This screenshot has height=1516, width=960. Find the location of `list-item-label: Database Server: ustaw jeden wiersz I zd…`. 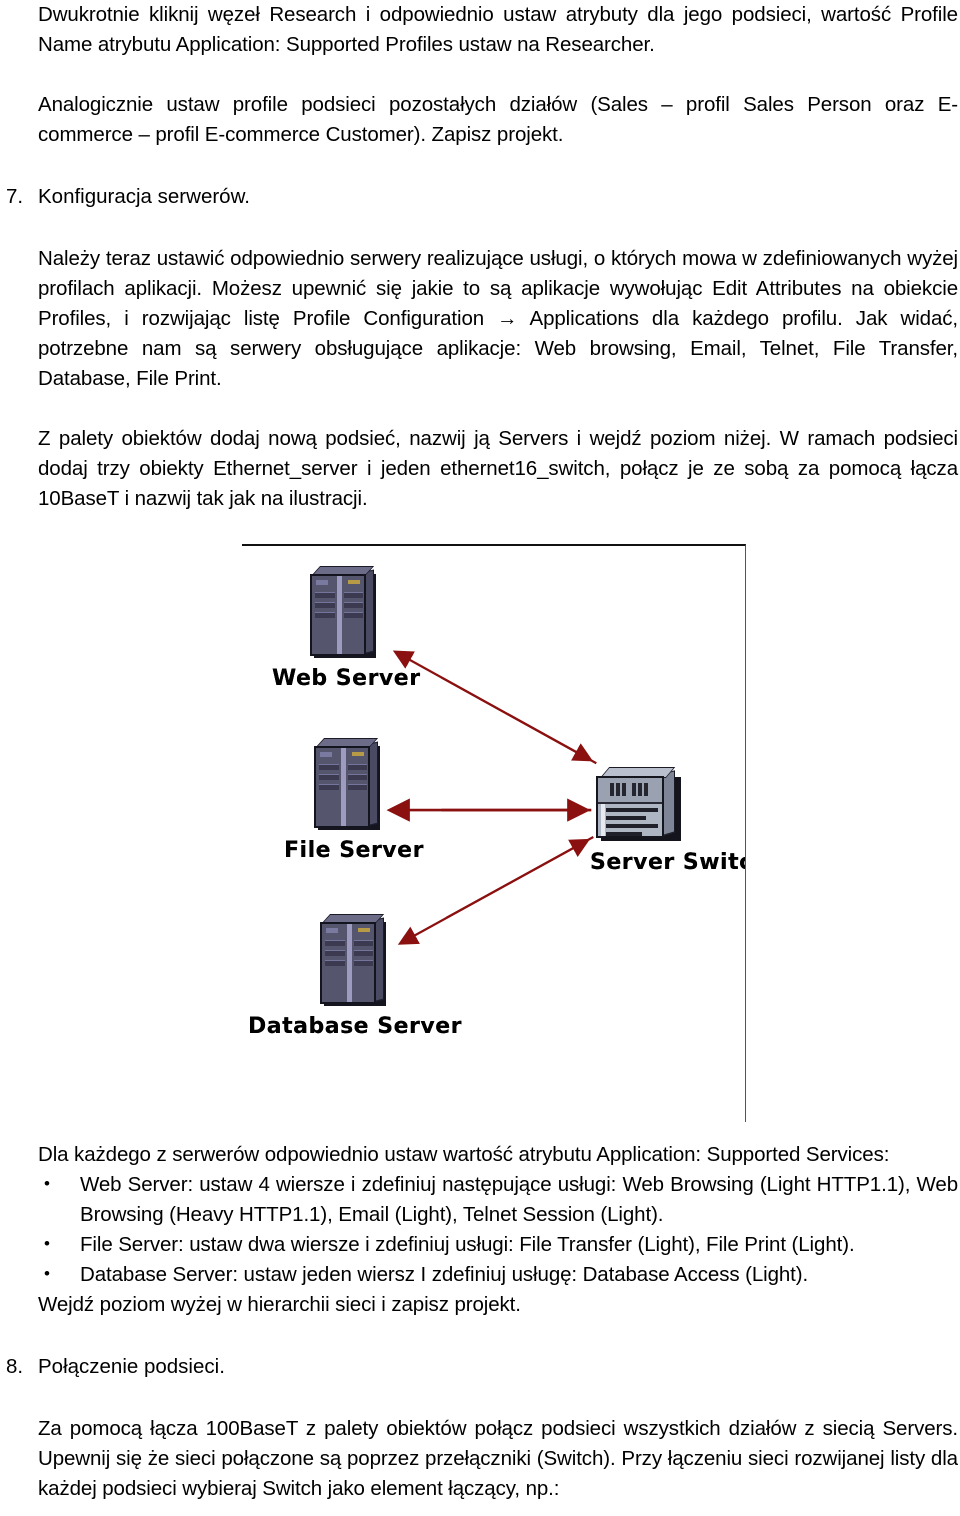

list-item-label: Database Server: ustaw jeden wiersz I zd… is located at coordinates (444, 1274).